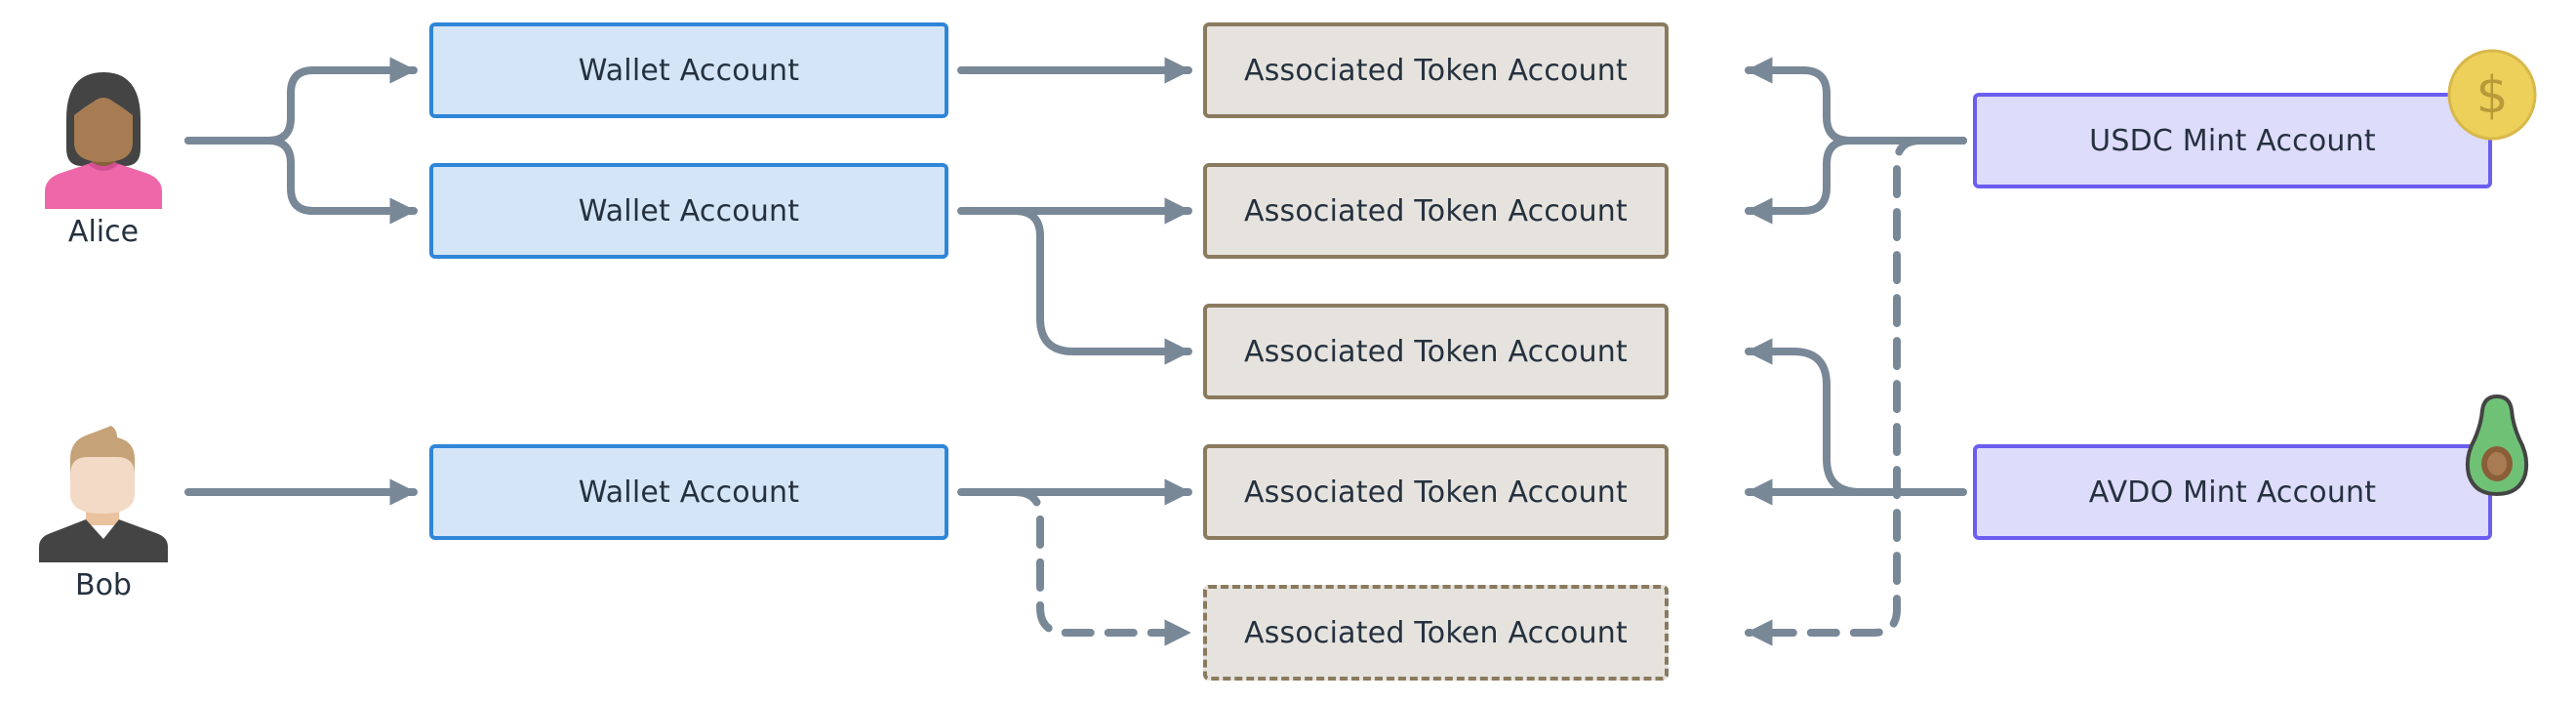  I want to click on man-avatar-icon, so click(103, 494).